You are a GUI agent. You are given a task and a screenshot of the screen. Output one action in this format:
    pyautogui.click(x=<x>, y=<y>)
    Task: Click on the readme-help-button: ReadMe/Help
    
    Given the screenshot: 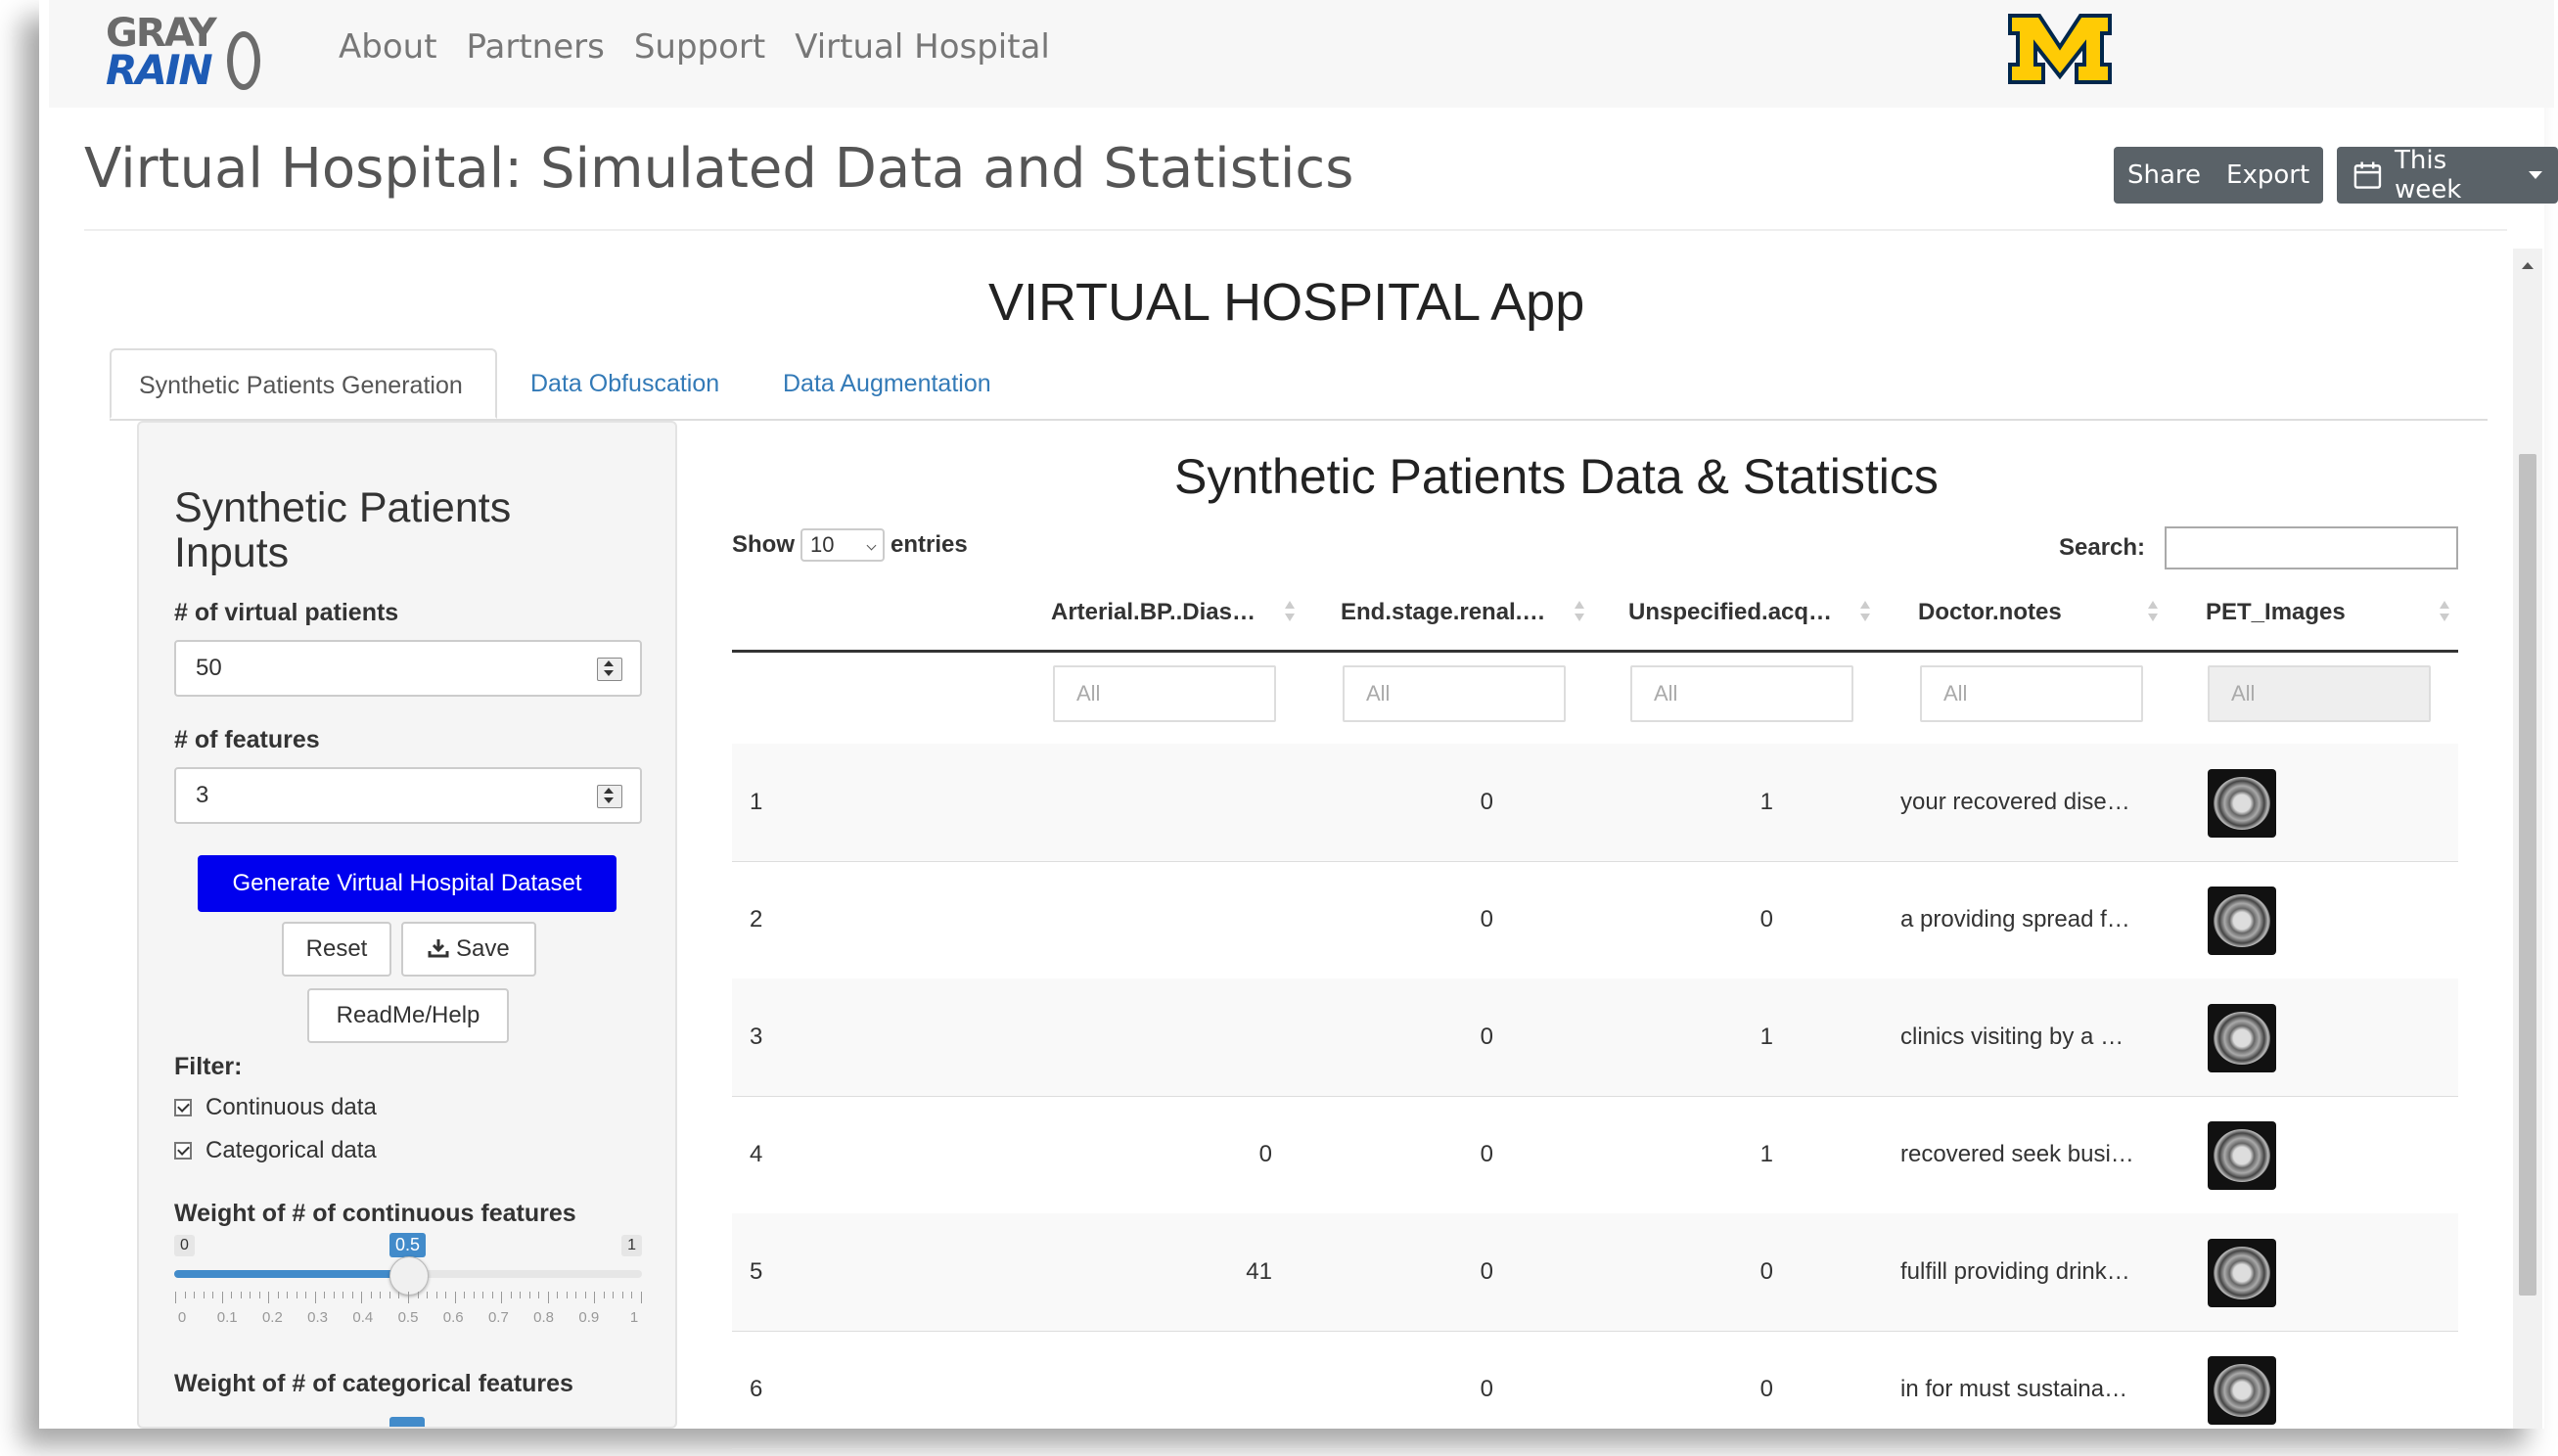 What is the action you would take?
    pyautogui.click(x=408, y=1015)
    